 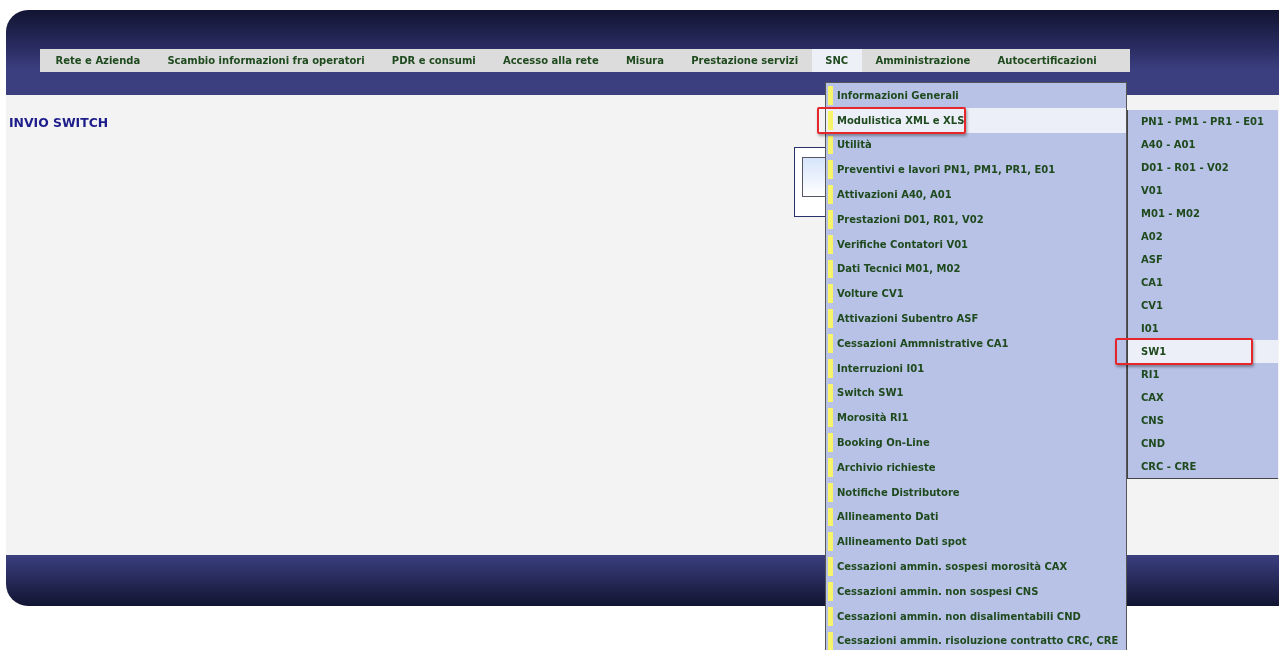 What do you see at coordinates (645, 60) in the screenshot?
I see `menu-tab: Misura` at bounding box center [645, 60].